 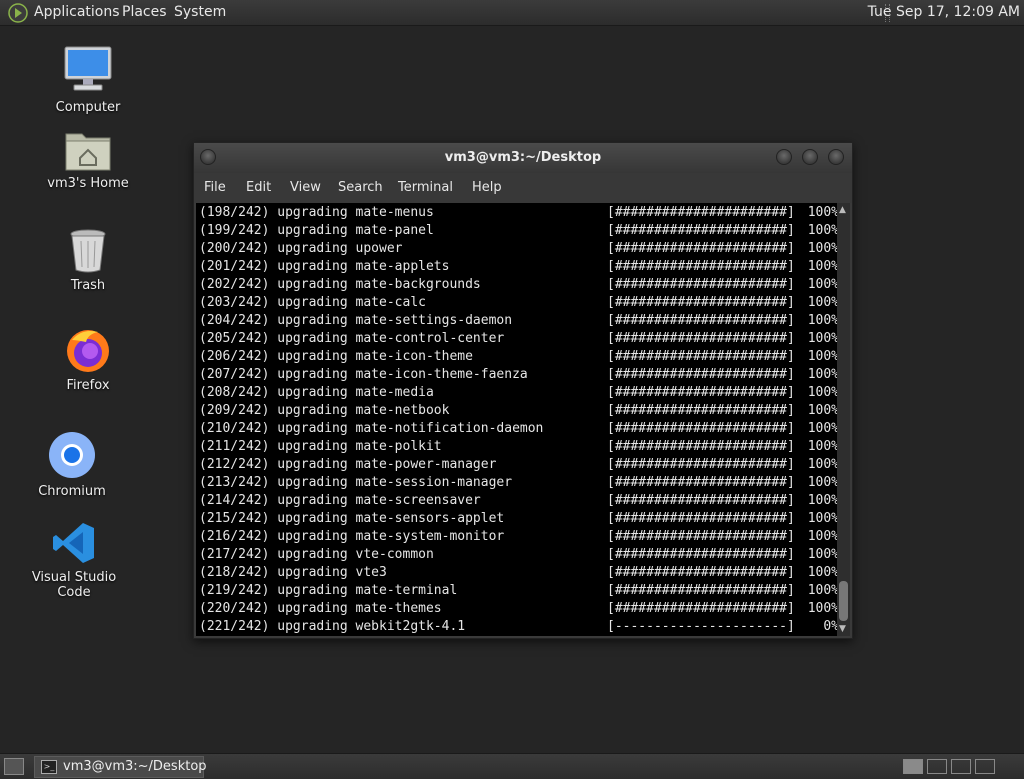 I want to click on menu-file: File, so click(x=215, y=187).